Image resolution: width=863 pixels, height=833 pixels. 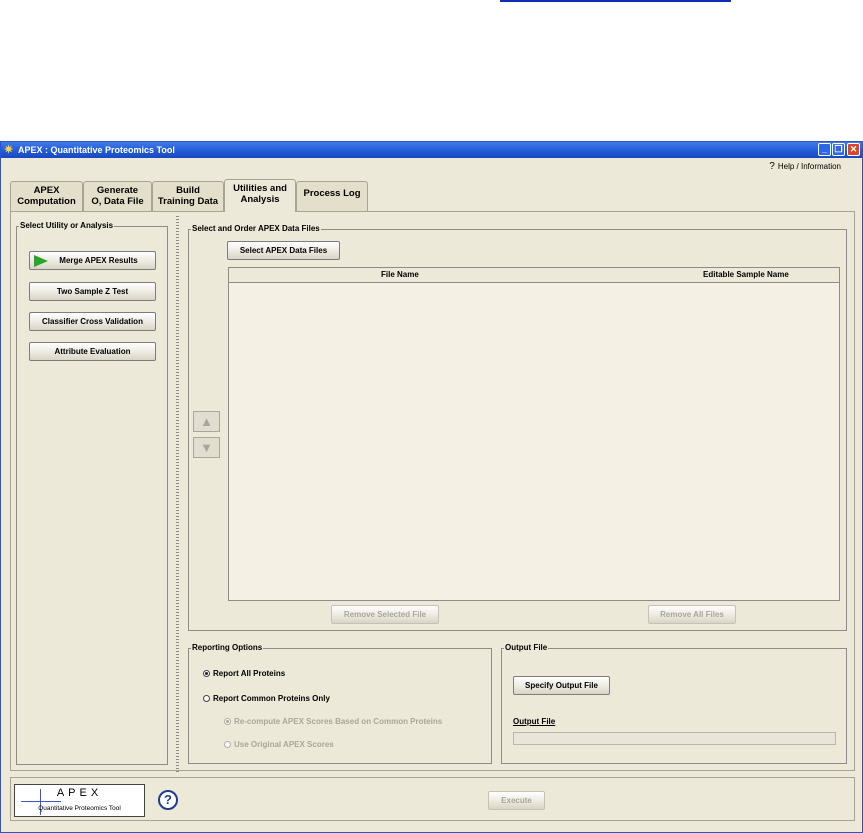 I want to click on specify-output-file-button: Specify Output File, so click(x=561, y=685).